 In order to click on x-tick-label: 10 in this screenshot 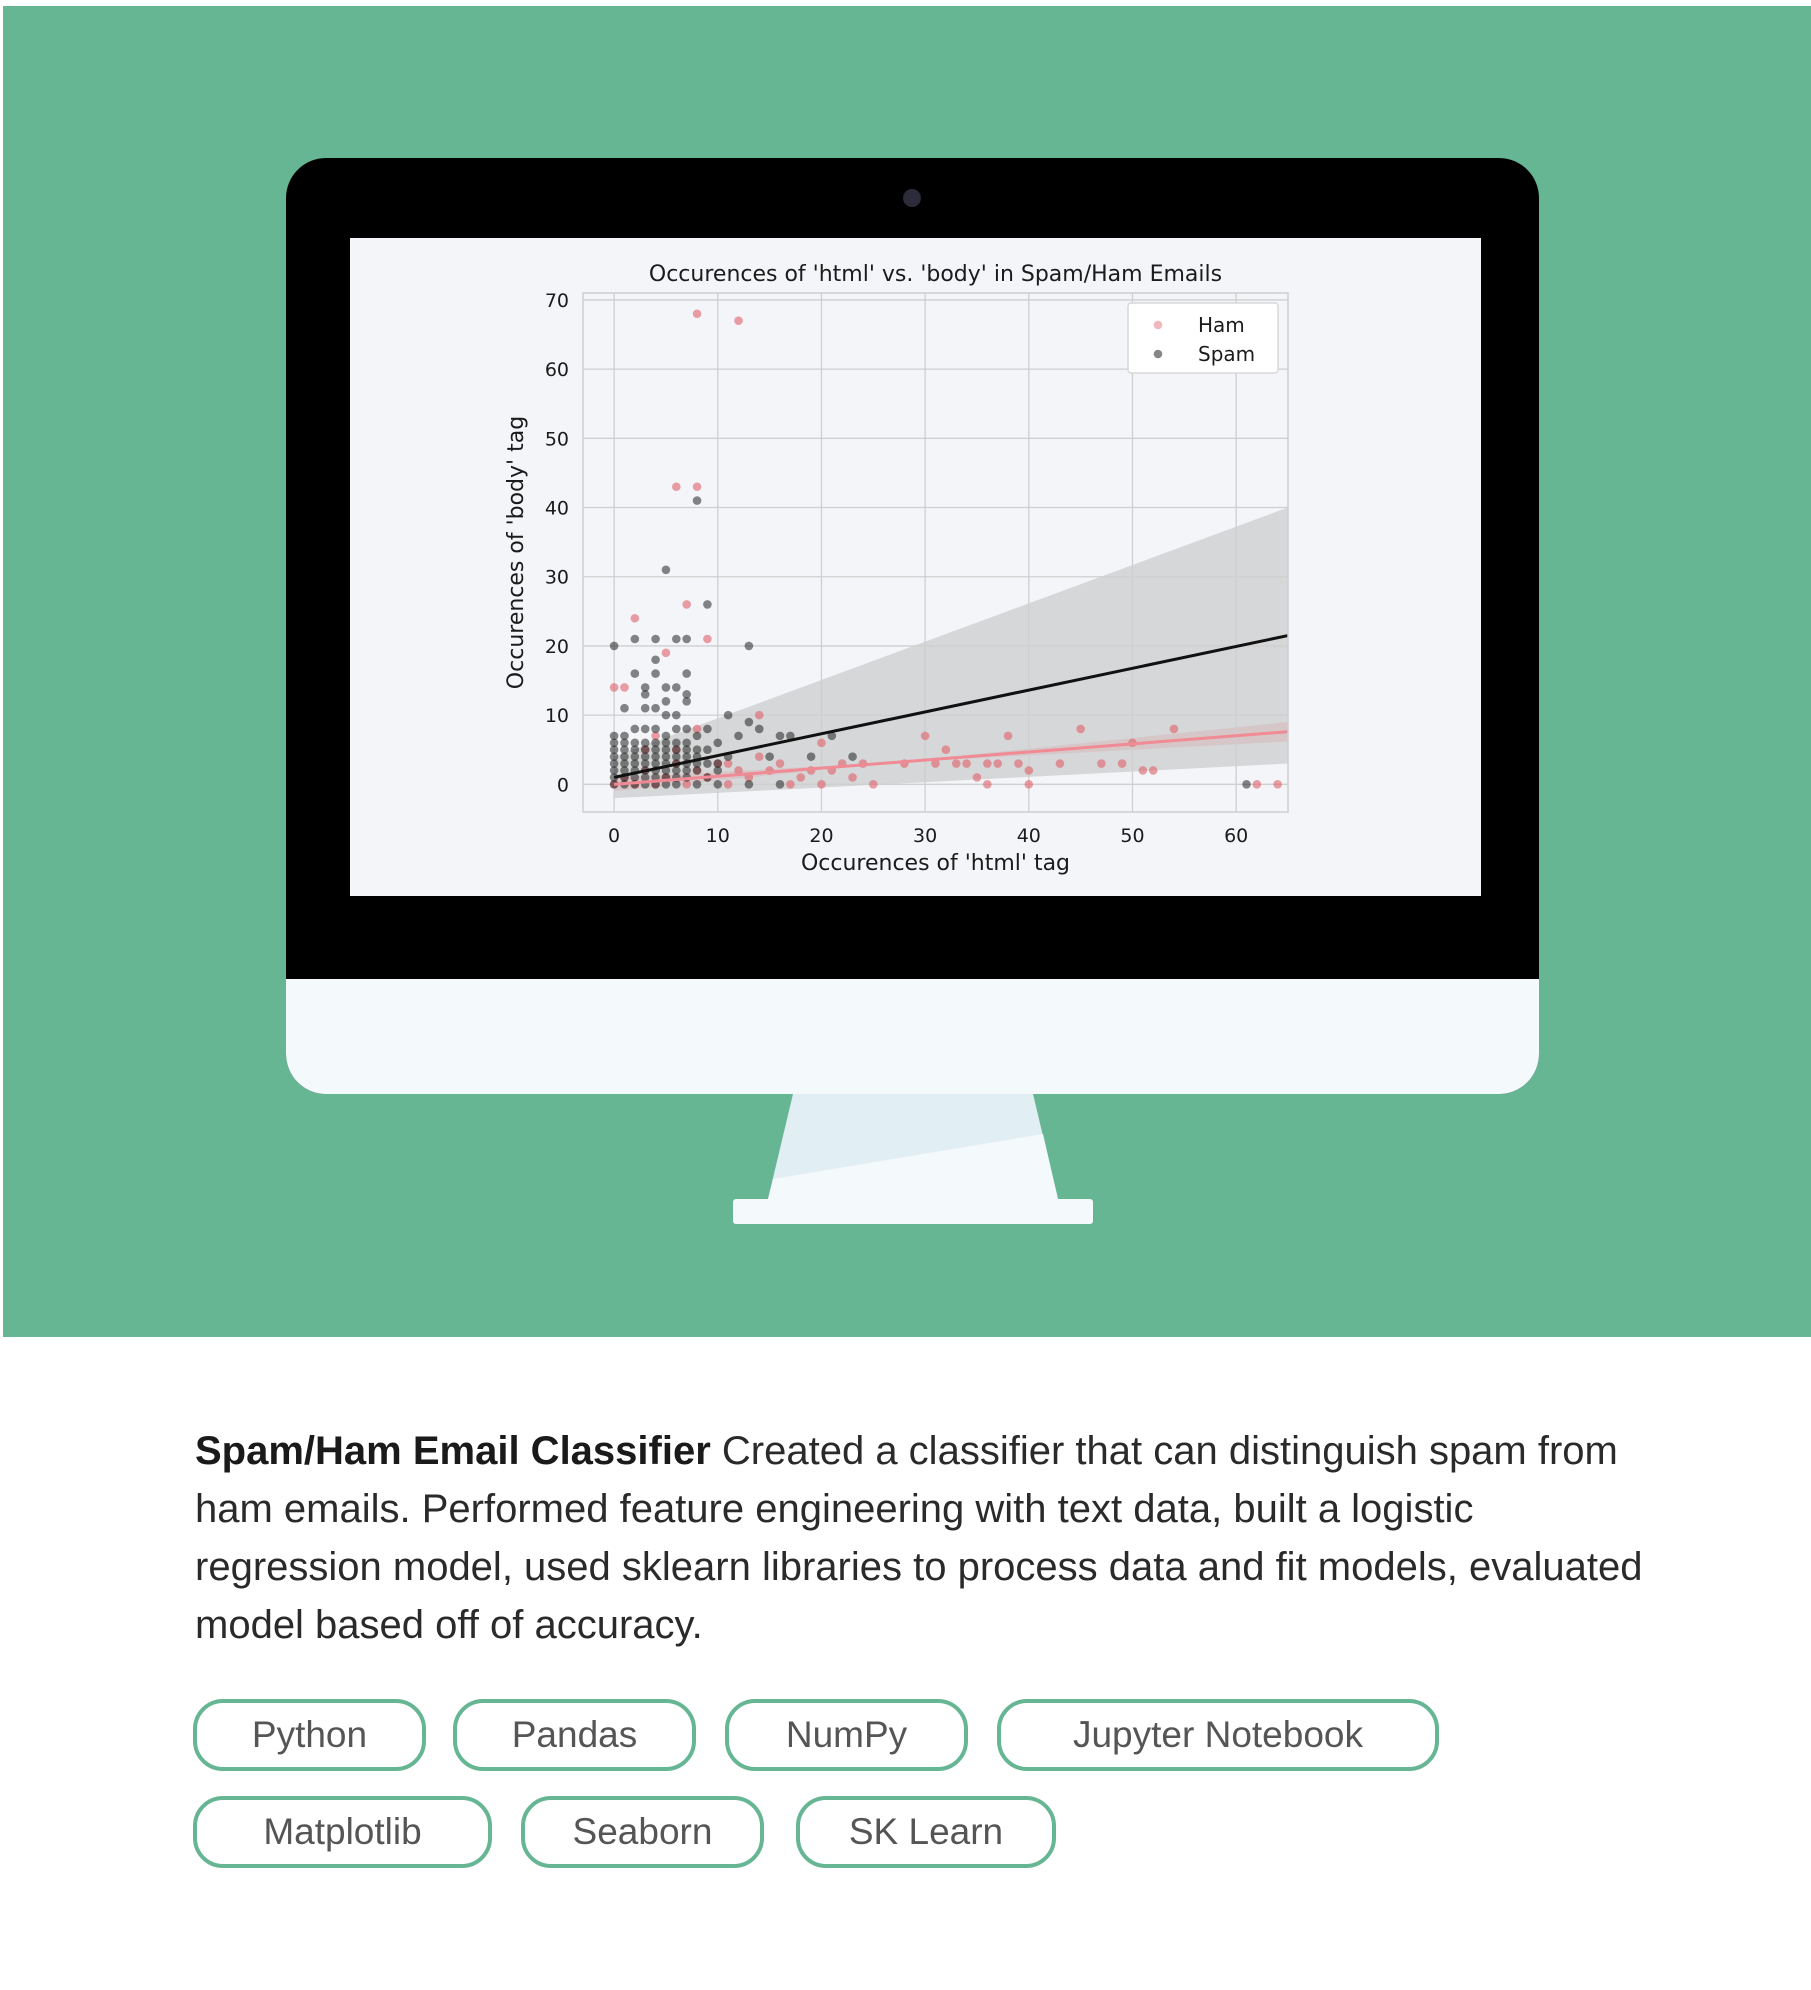, I will do `click(718, 836)`.